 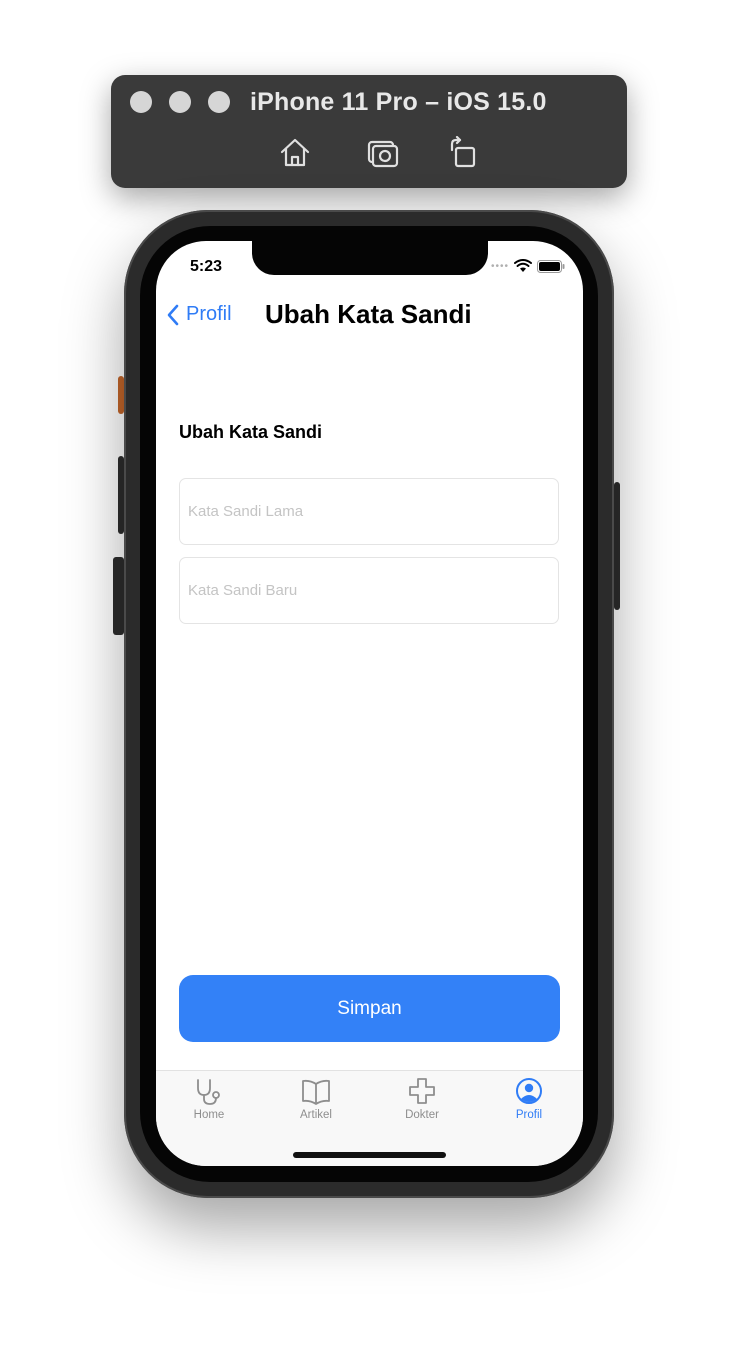 What do you see at coordinates (180, 102) in the screenshot?
I see `window-minimize-button` at bounding box center [180, 102].